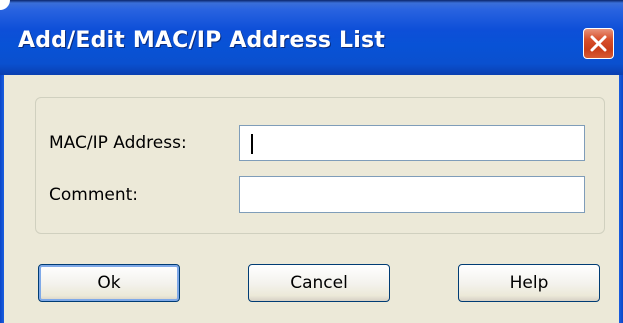  Describe the element at coordinates (109, 283) in the screenshot. I see `ok-button: Ok` at that location.